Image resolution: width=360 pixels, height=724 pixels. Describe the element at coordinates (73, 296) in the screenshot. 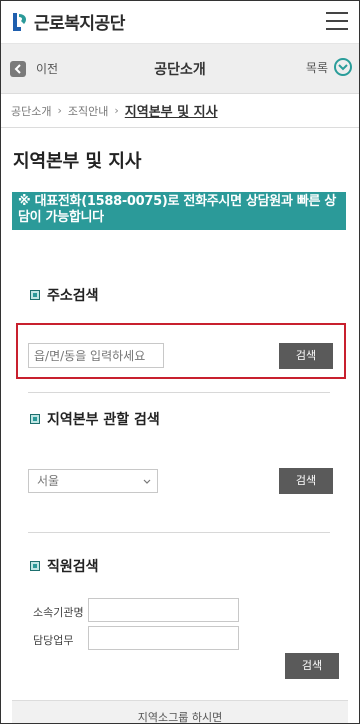

I see `address-search-title: 주소검색` at that location.